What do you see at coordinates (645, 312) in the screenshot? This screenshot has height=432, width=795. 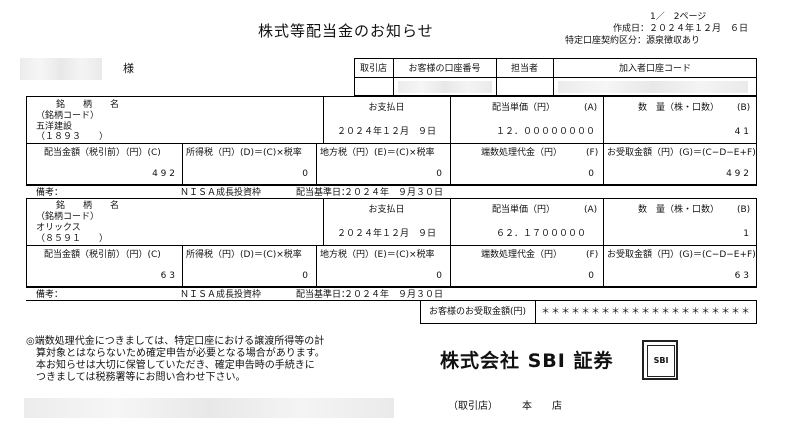 I see `total-value: ＊＊＊＊＊＊＊＊＊＊＊＊＊＊＊＊＊＊＊＊＊` at bounding box center [645, 312].